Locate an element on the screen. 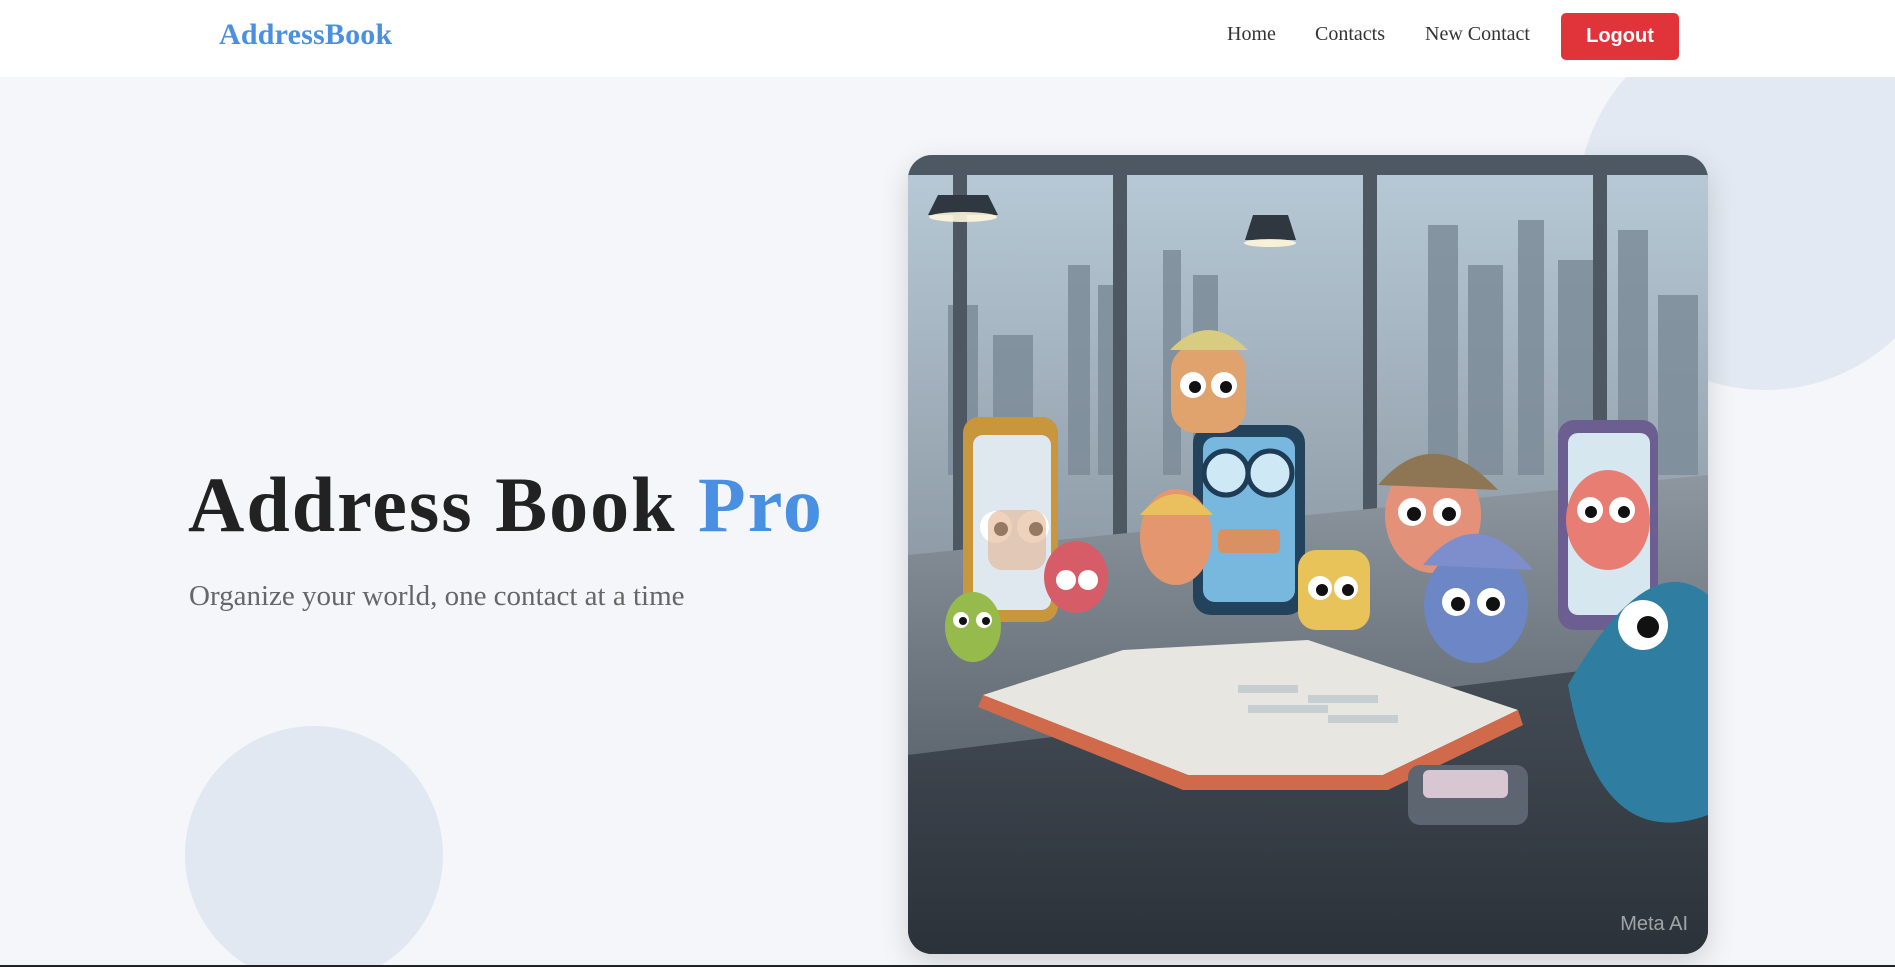  hero-title-accent: Pro is located at coordinates (761, 504).